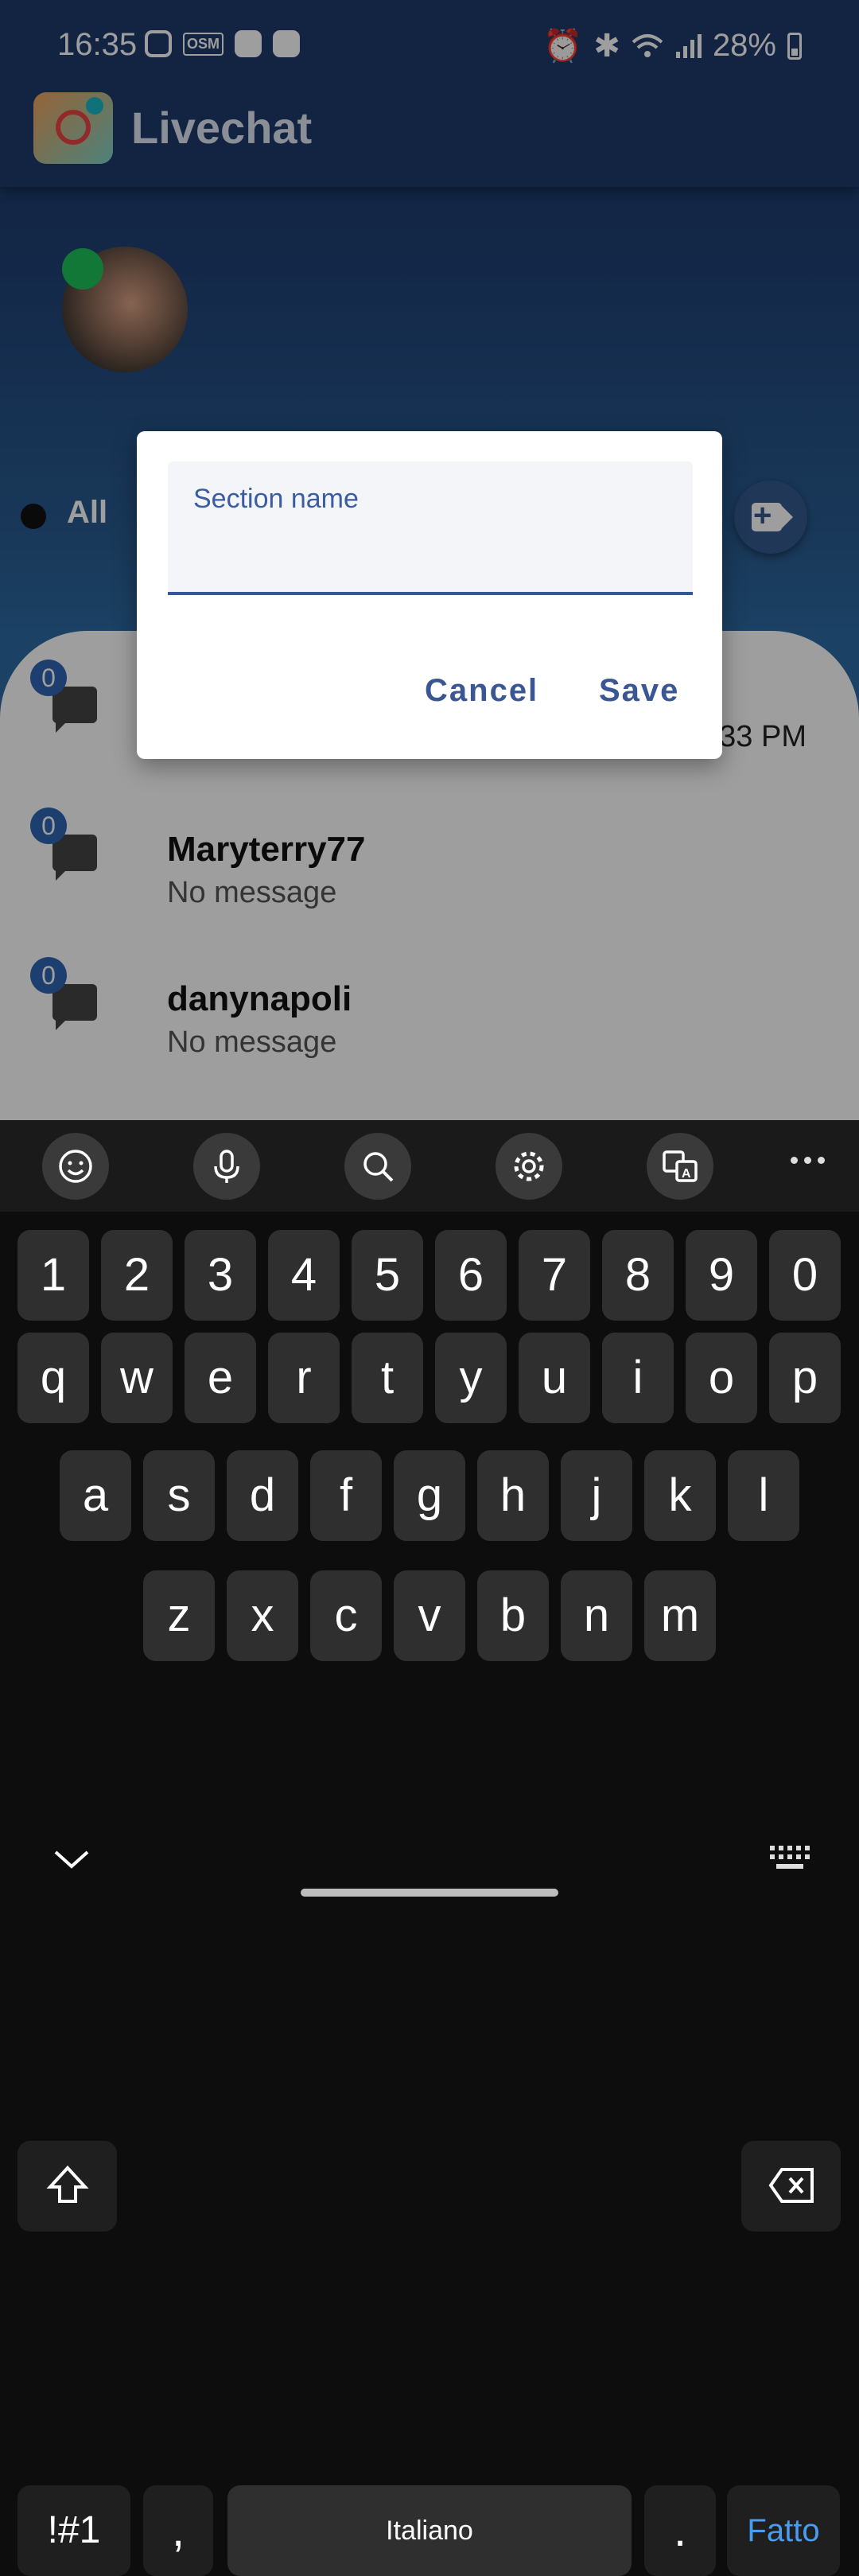 This screenshot has width=859, height=2576. Describe the element at coordinates (179, 1616) in the screenshot. I see `key-z: z` at that location.